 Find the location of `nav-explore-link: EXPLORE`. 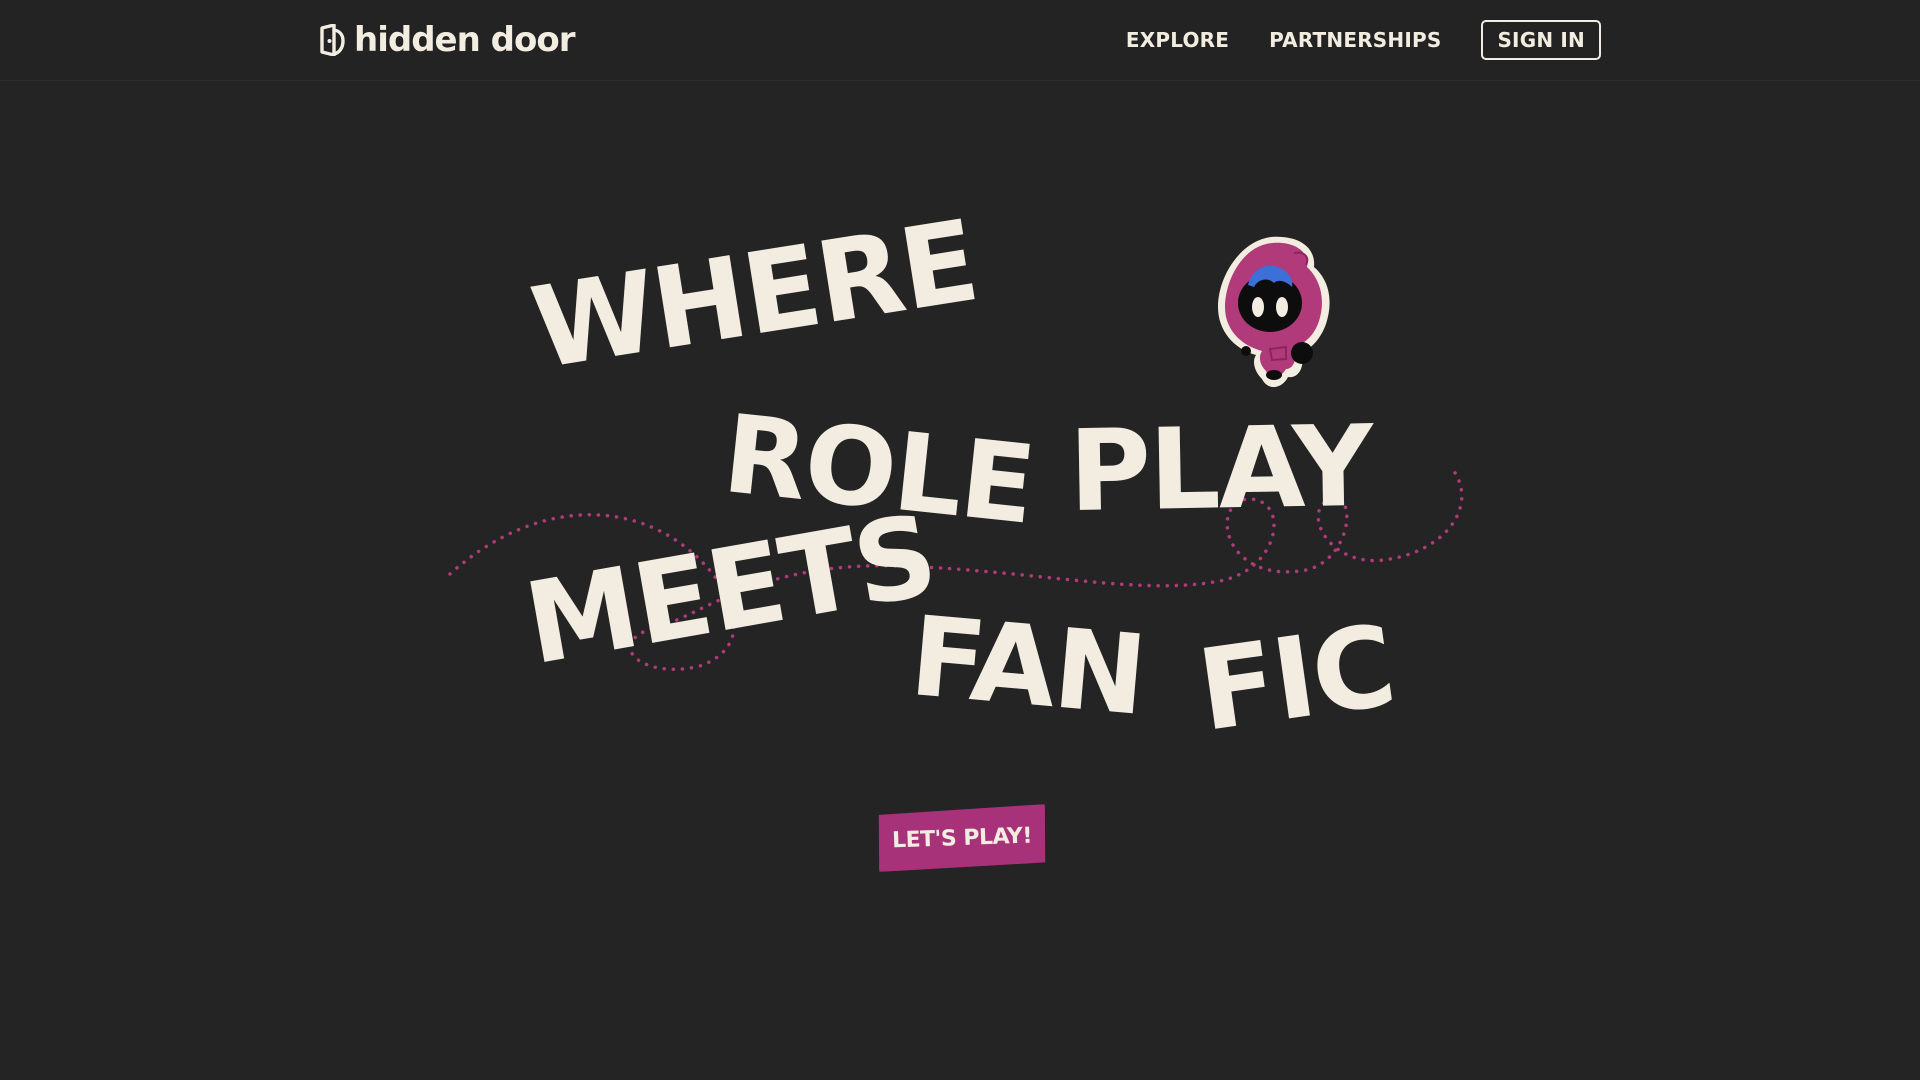

nav-explore-link: EXPLORE is located at coordinates (1177, 40).